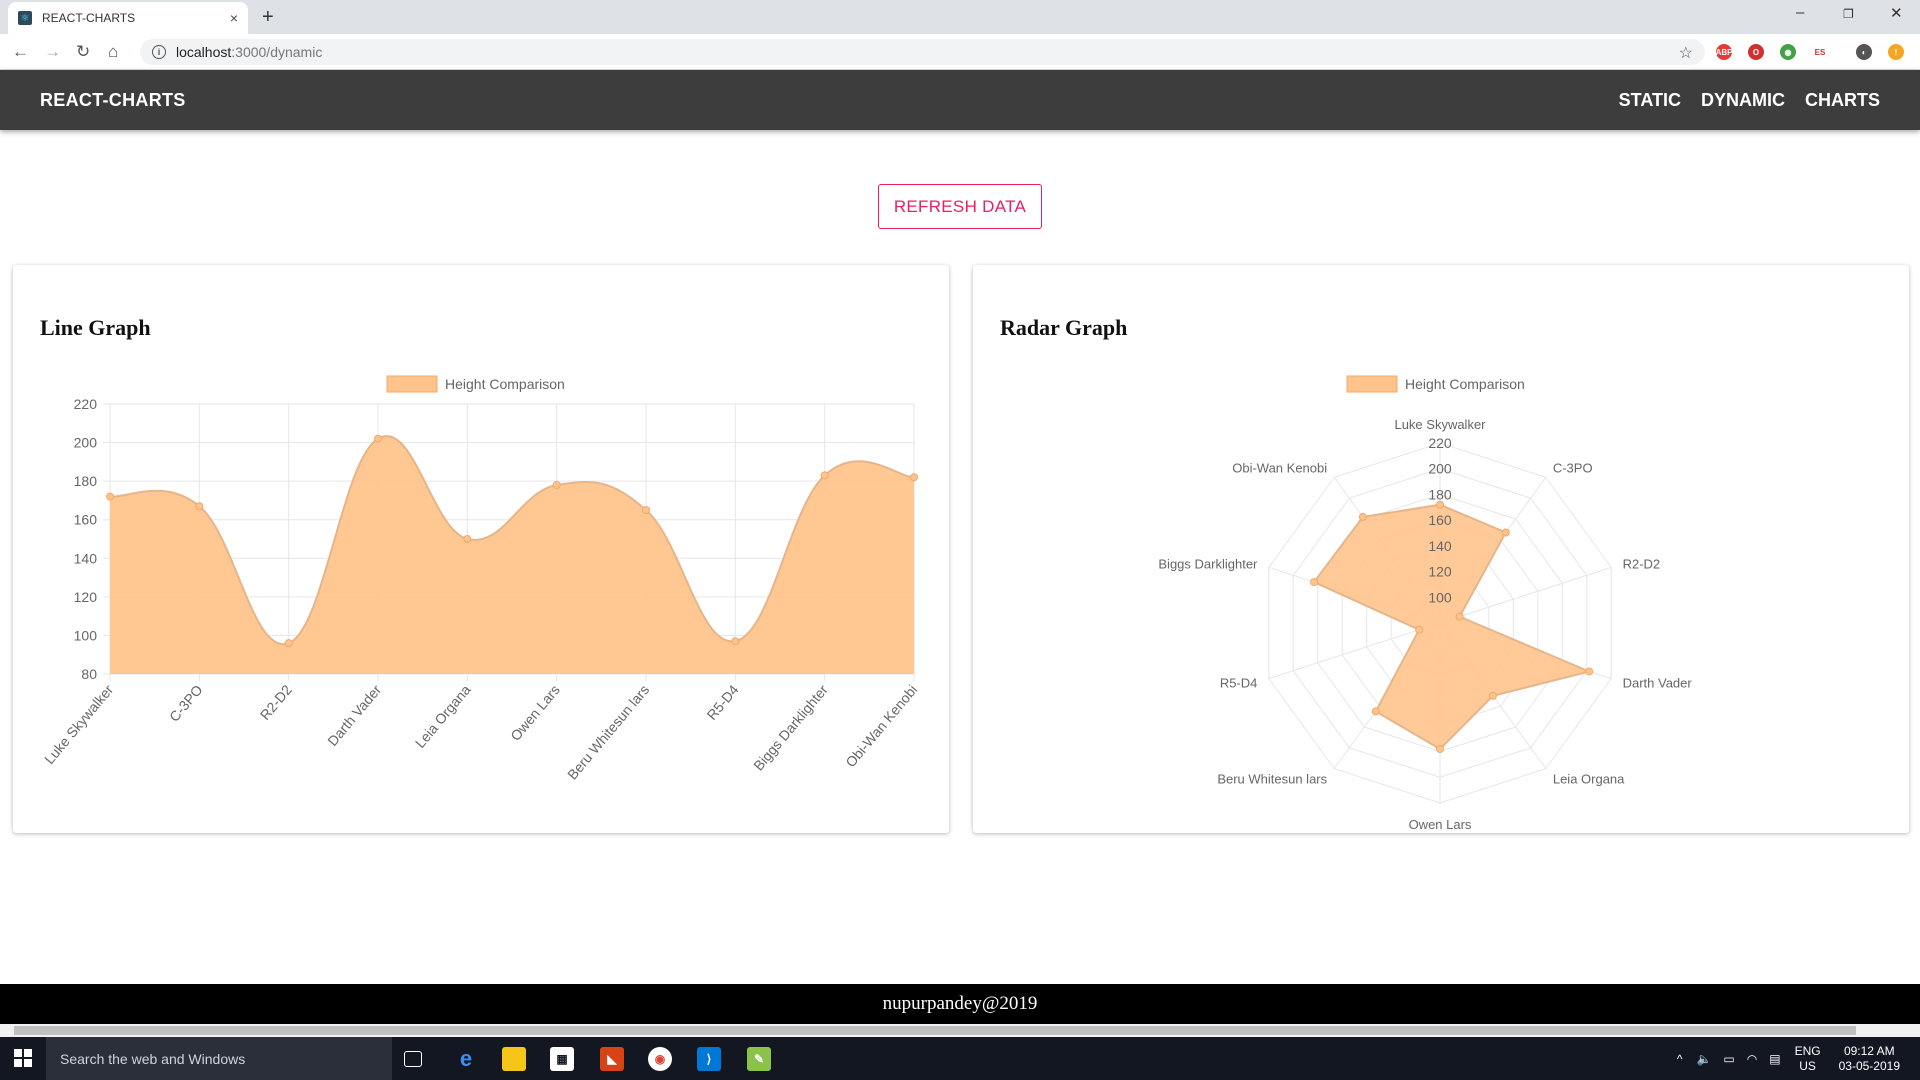  I want to click on point-label: Luke Skywalker, so click(1440, 424).